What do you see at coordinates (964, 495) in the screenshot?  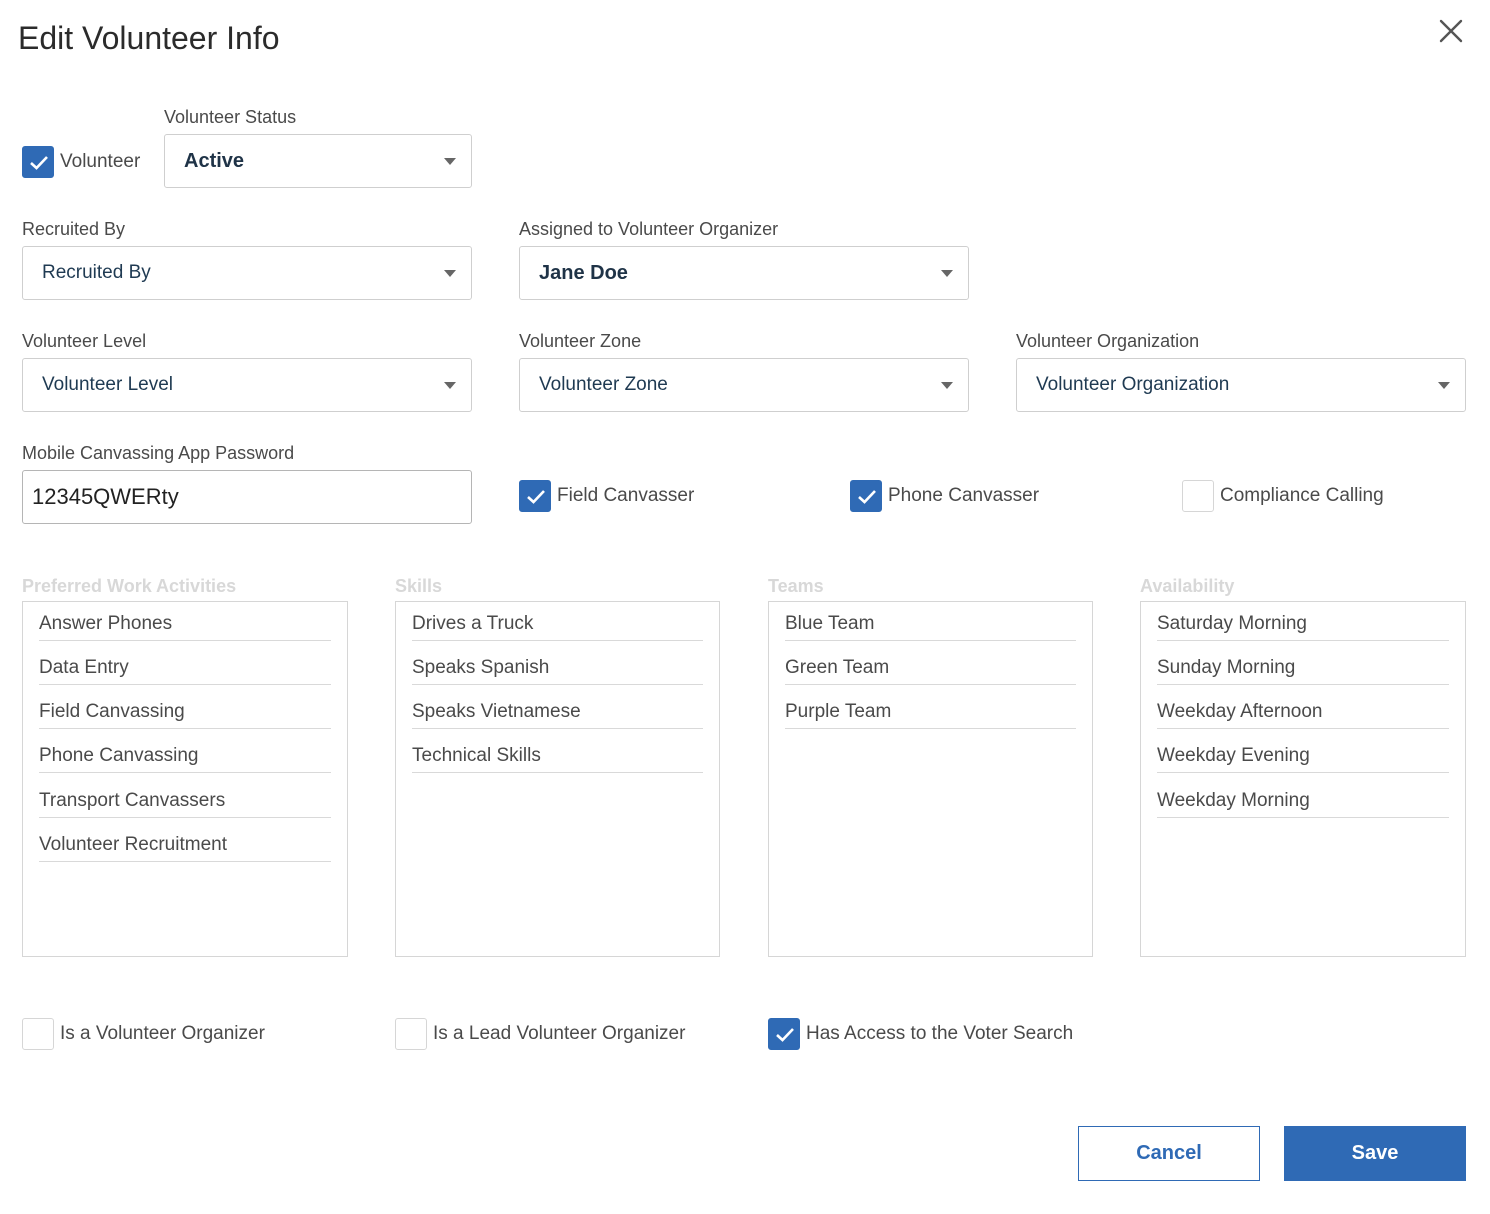 I see `phone-canvasser-label: Phone Canvasser` at bounding box center [964, 495].